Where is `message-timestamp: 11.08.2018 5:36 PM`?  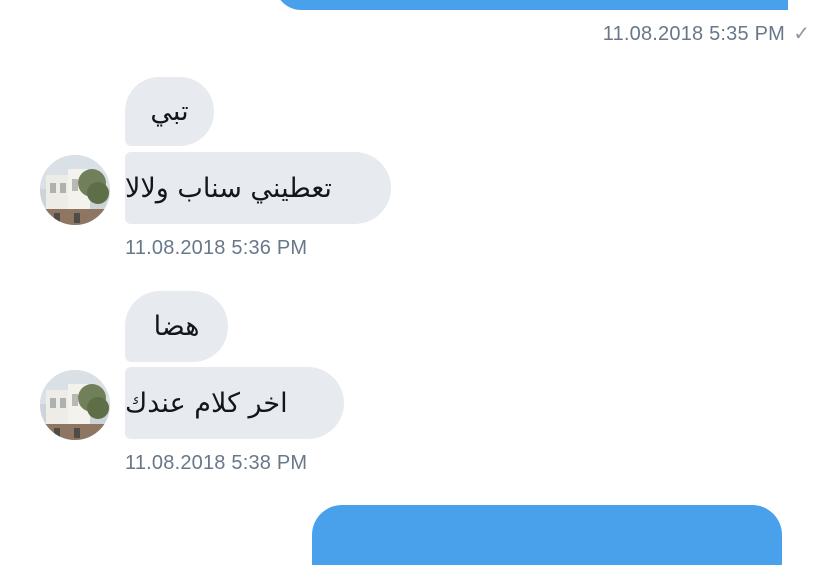 message-timestamp: 11.08.2018 5:36 PM is located at coordinates (216, 248).